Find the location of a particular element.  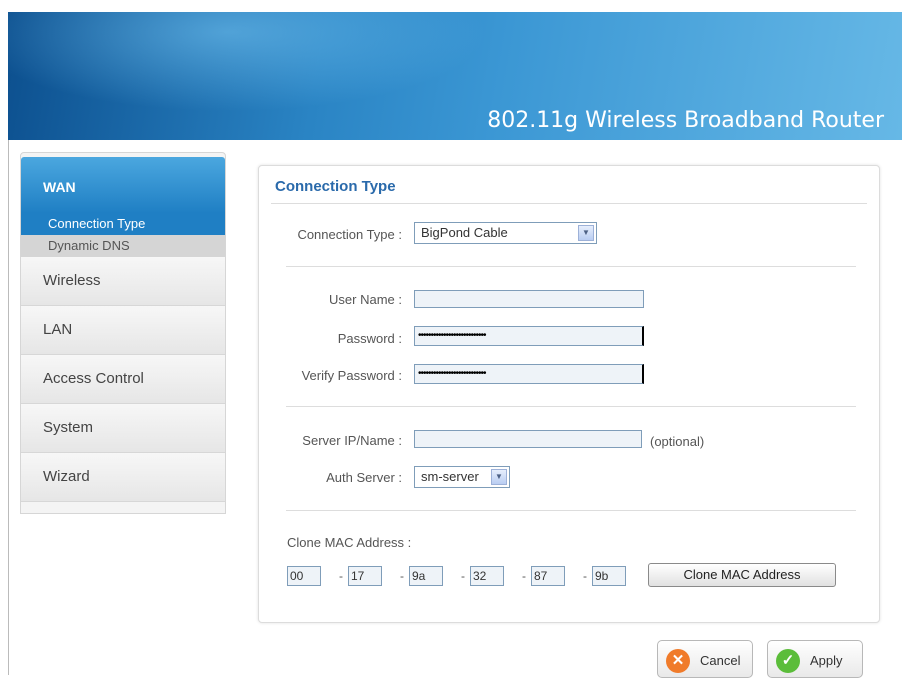

header-glow is located at coordinates (248, 62).